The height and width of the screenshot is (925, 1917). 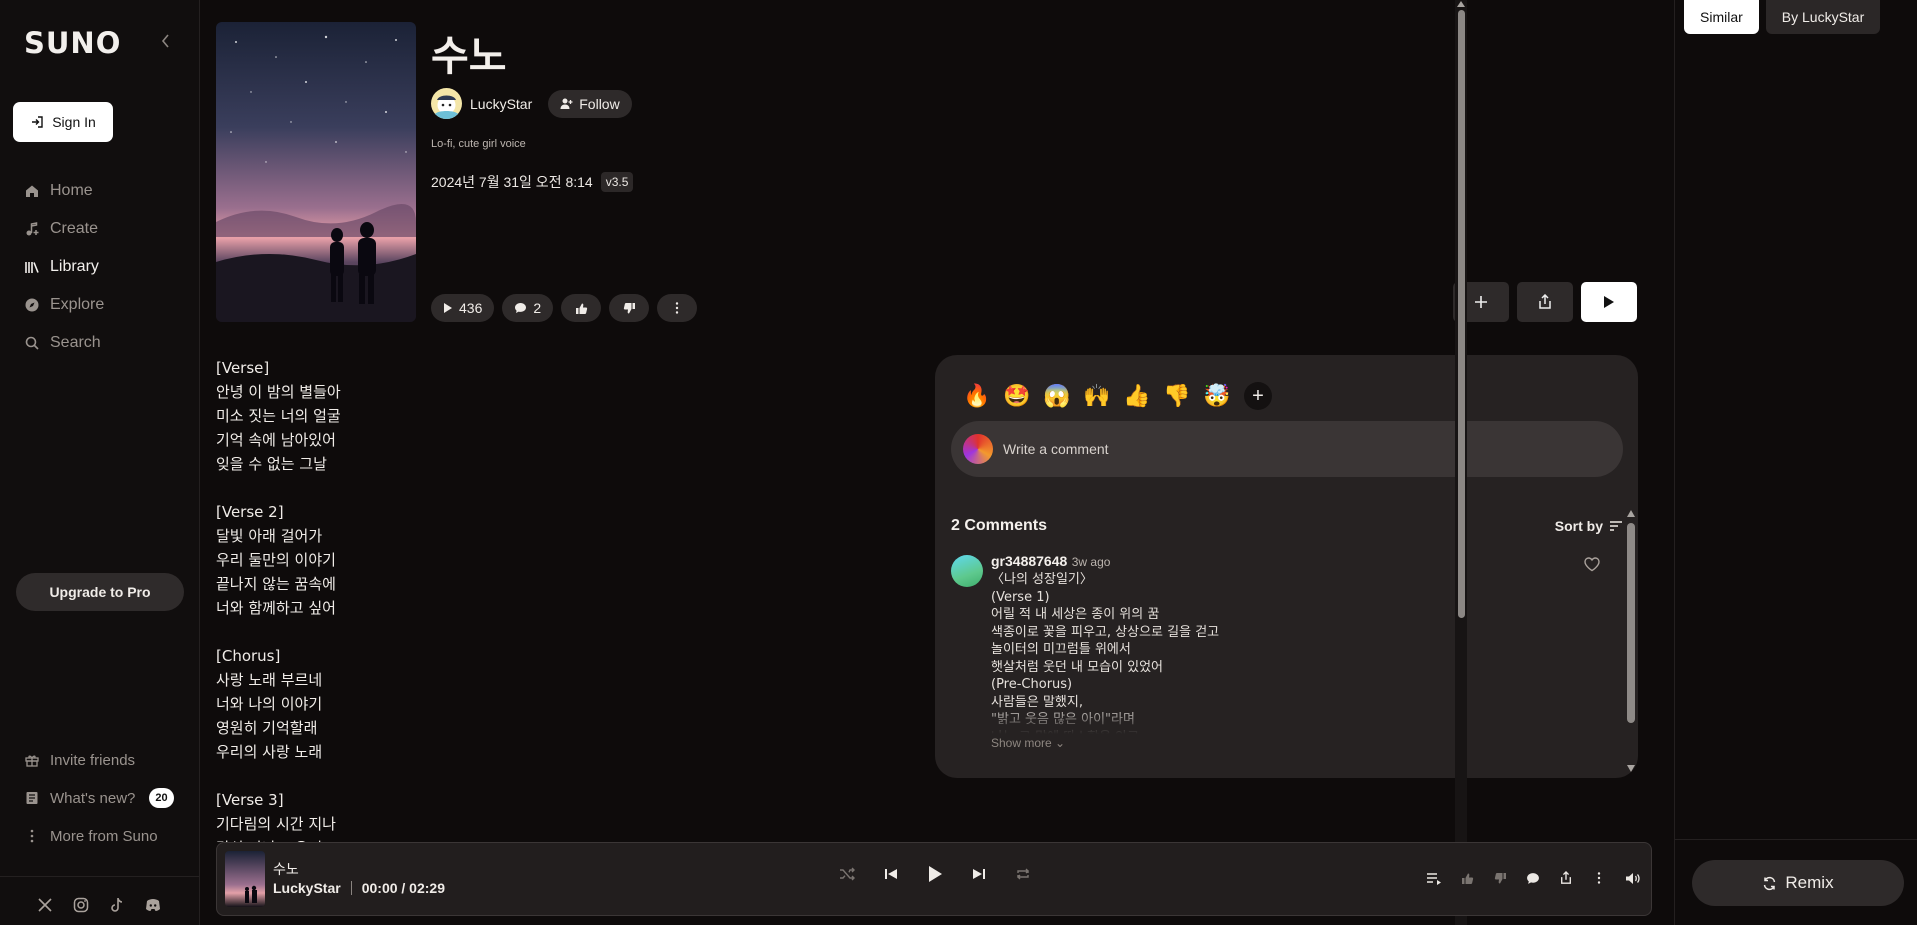 I want to click on reaction-bar: 🔥 🤩 😱 🙌 👍 👎 🤯 +, so click(x=1117, y=396).